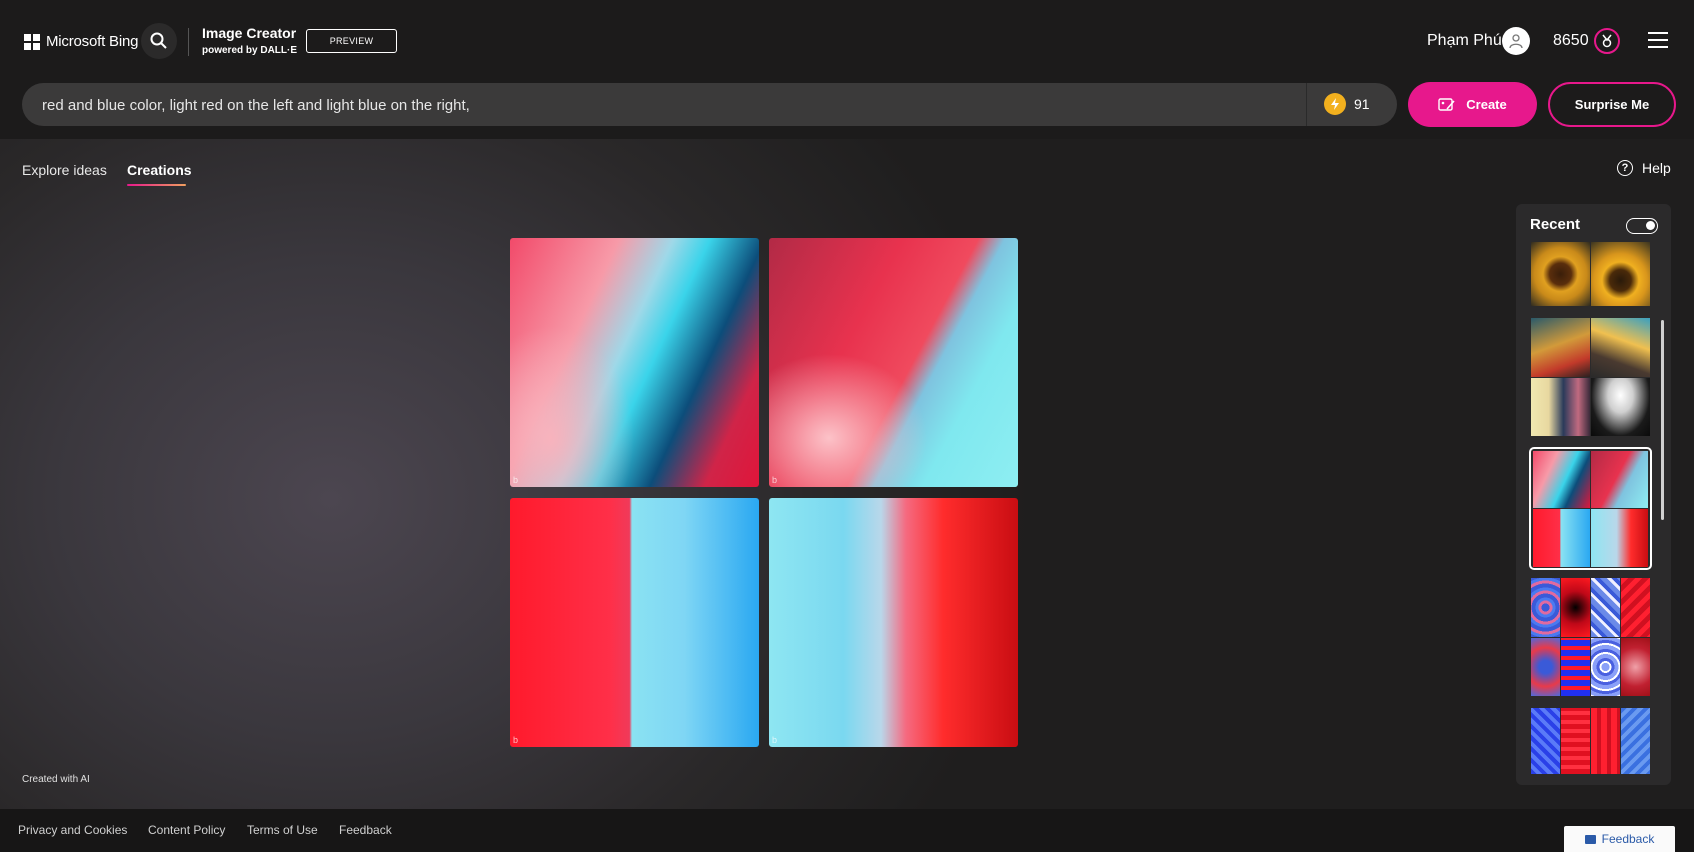  What do you see at coordinates (1590, 839) in the screenshot?
I see `feedback-chat-icon` at bounding box center [1590, 839].